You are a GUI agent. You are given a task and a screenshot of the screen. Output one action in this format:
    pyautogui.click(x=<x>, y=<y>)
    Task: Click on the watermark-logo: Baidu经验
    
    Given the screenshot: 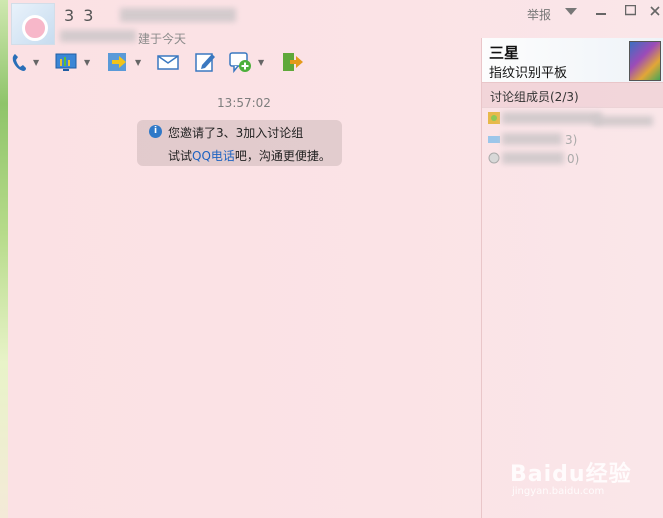 What is the action you would take?
    pyautogui.click(x=571, y=474)
    